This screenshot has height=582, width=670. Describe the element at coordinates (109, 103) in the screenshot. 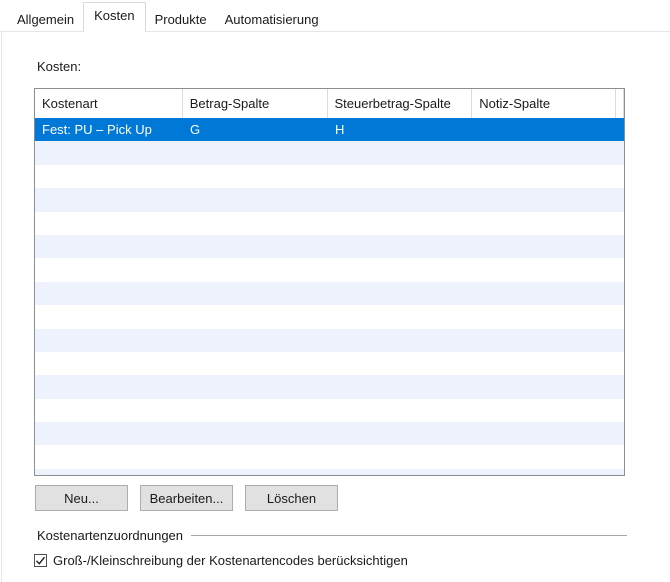

I see `column-header-kostenart: Kostenart` at that location.